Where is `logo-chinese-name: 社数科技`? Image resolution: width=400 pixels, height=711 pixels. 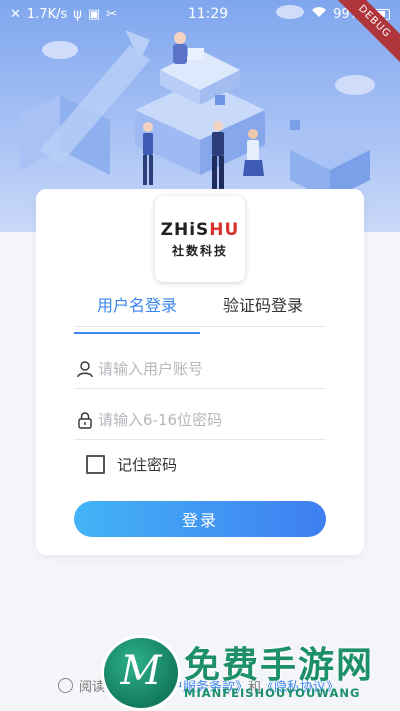
logo-chinese-name: 社数科技 is located at coordinates (199, 250).